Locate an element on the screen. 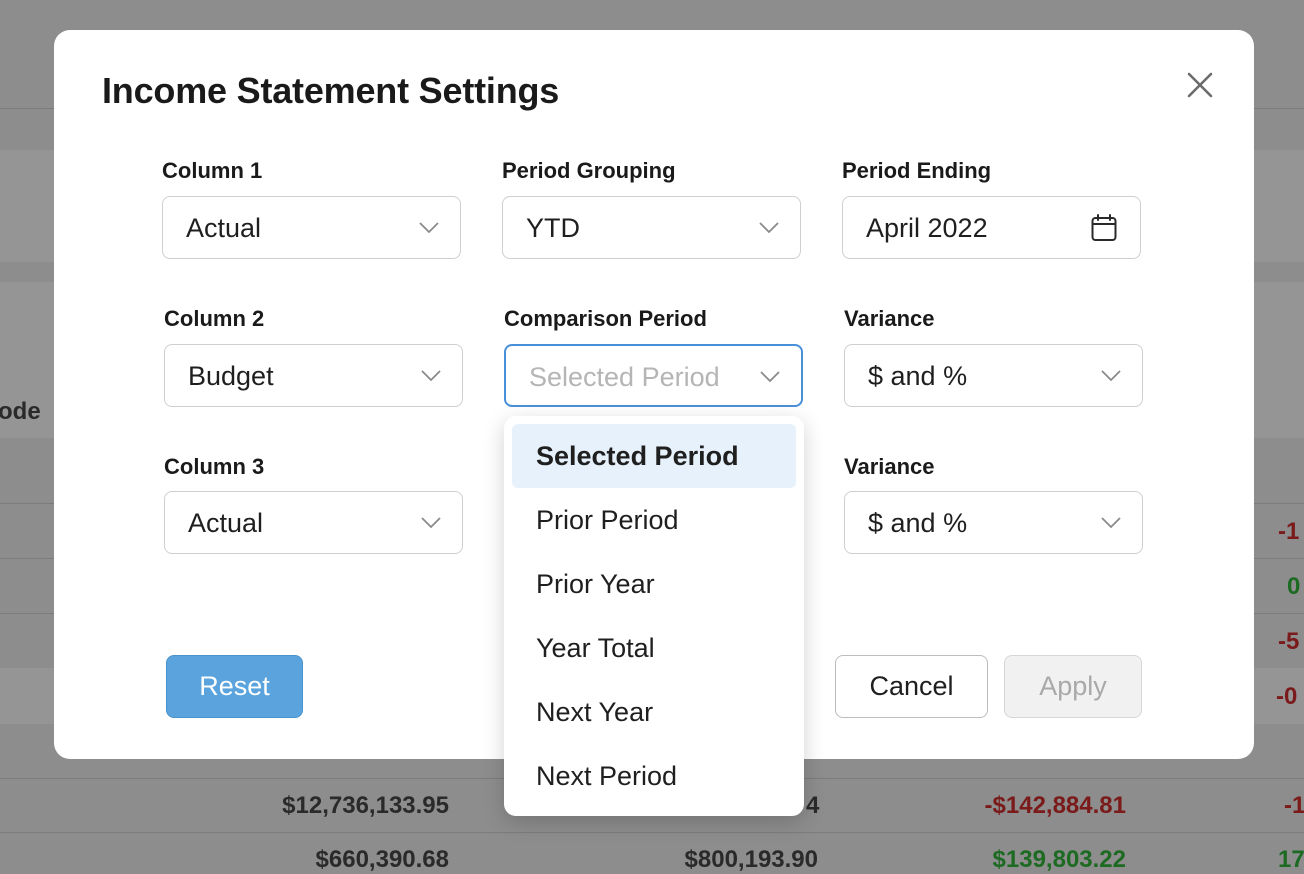 This screenshot has height=874, width=1304. close-icon is located at coordinates (1200, 85).